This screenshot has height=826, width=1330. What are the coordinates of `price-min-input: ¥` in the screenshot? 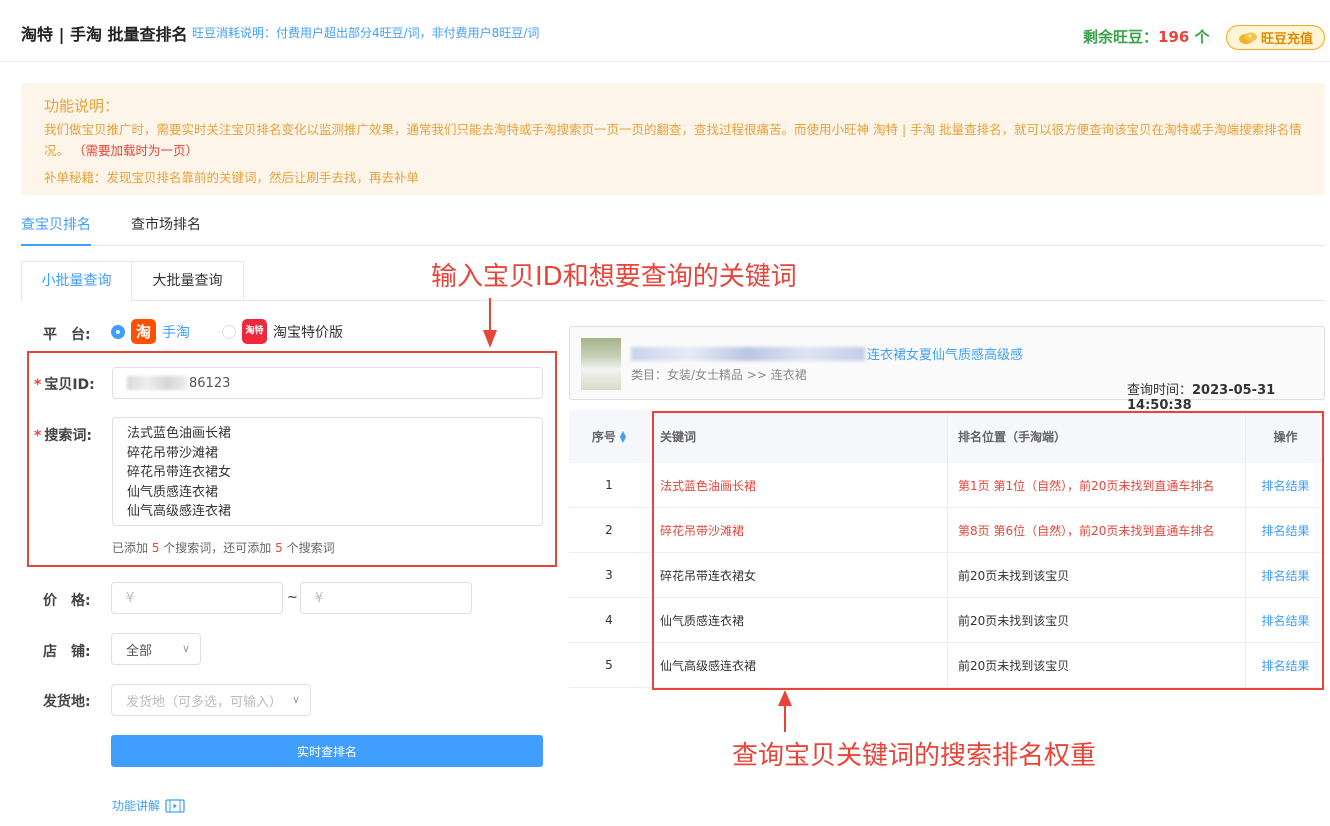 It's located at (197, 598).